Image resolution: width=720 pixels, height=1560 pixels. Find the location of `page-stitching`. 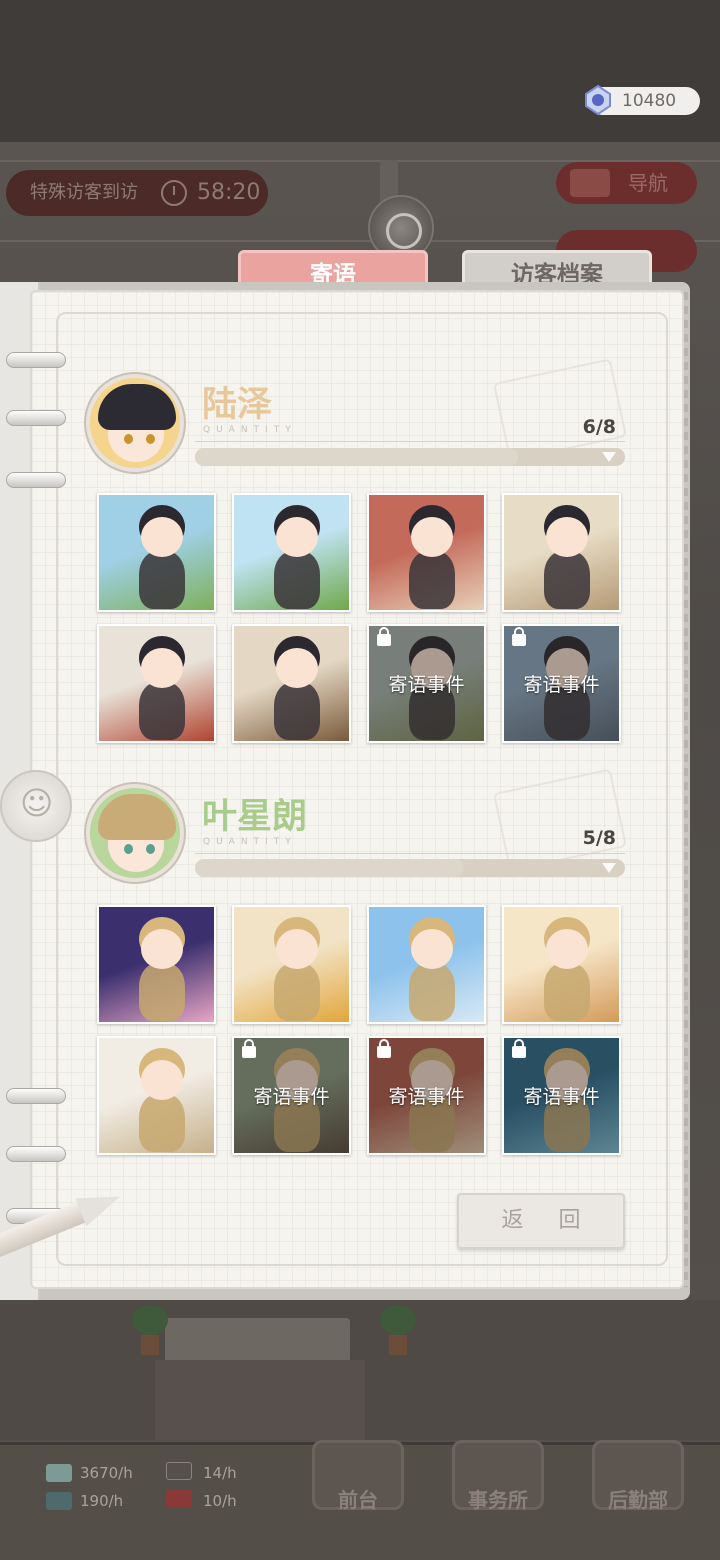

page-stitching is located at coordinates (686, 789).